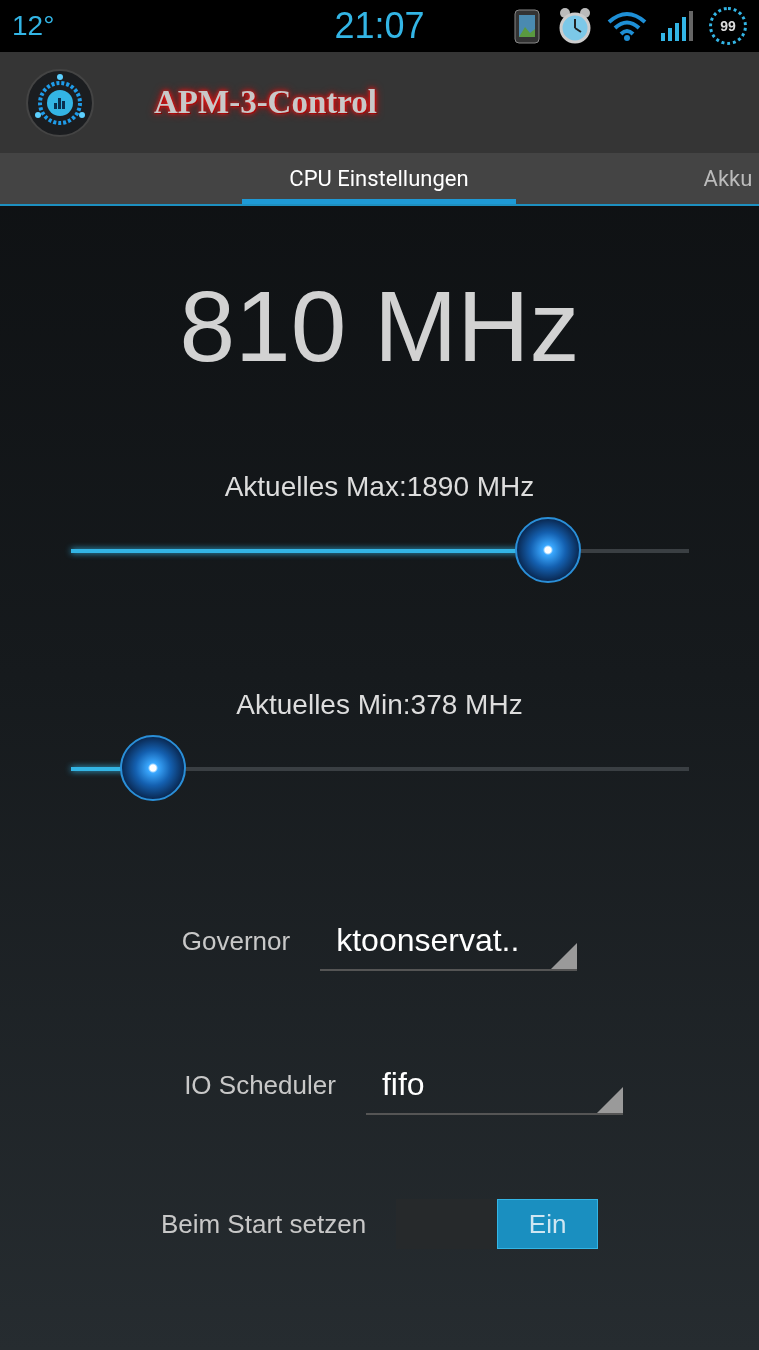 The height and width of the screenshot is (1350, 759). What do you see at coordinates (379, 326) in the screenshot?
I see `cpu-frequency: 810 MHz` at bounding box center [379, 326].